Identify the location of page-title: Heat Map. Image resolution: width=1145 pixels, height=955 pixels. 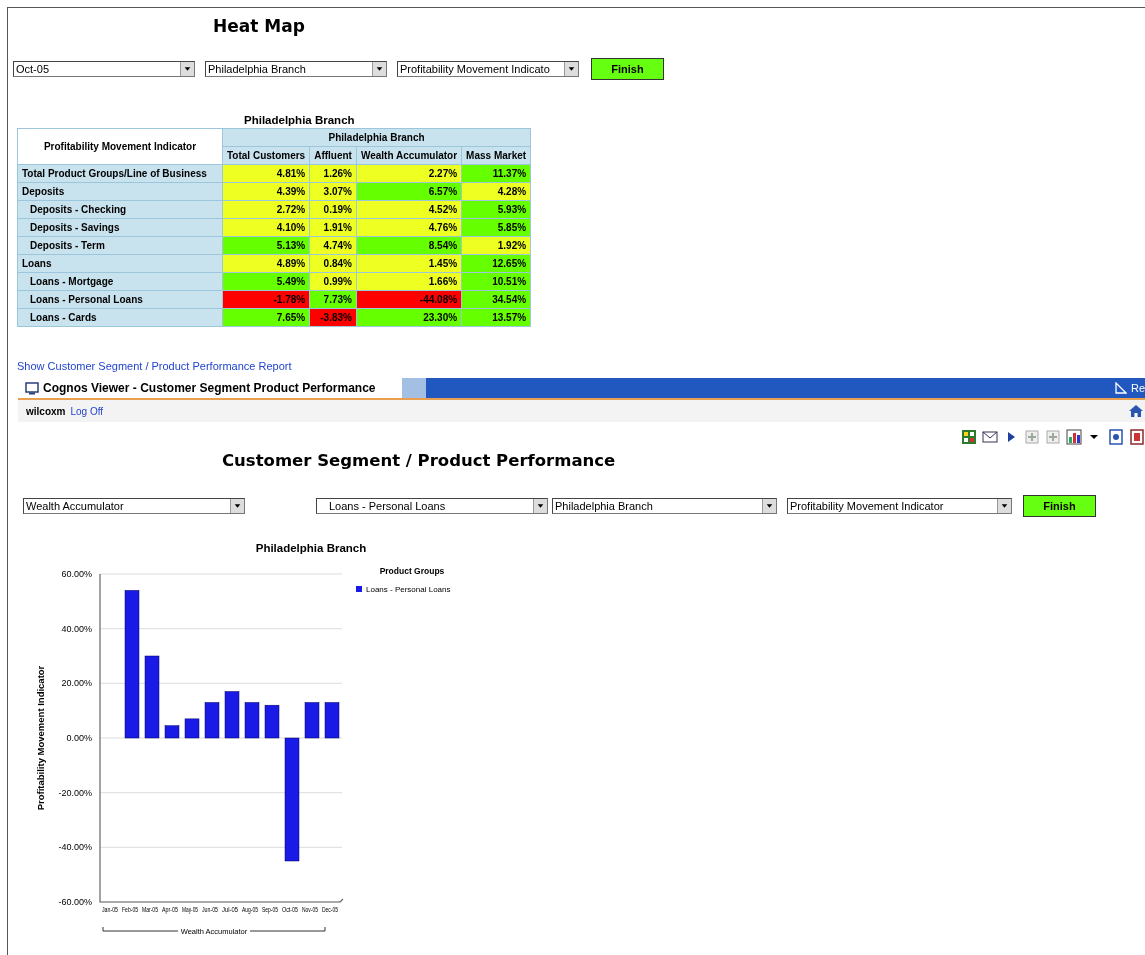
(259, 26).